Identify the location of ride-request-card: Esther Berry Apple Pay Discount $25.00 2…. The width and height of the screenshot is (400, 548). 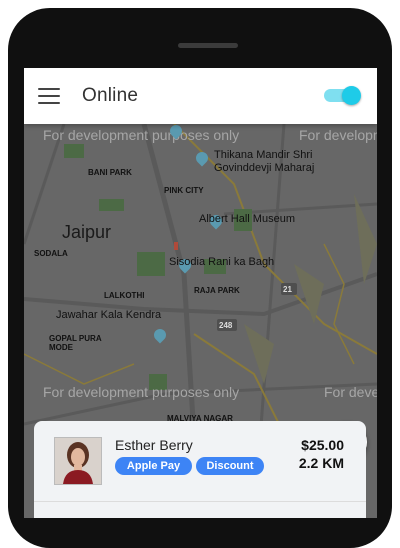
(200, 469).